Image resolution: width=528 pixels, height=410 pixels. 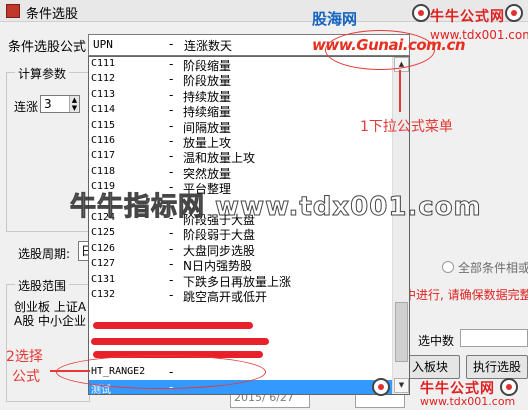 I want to click on list-item: C132- 跳空高开或低开, so click(x=240, y=296).